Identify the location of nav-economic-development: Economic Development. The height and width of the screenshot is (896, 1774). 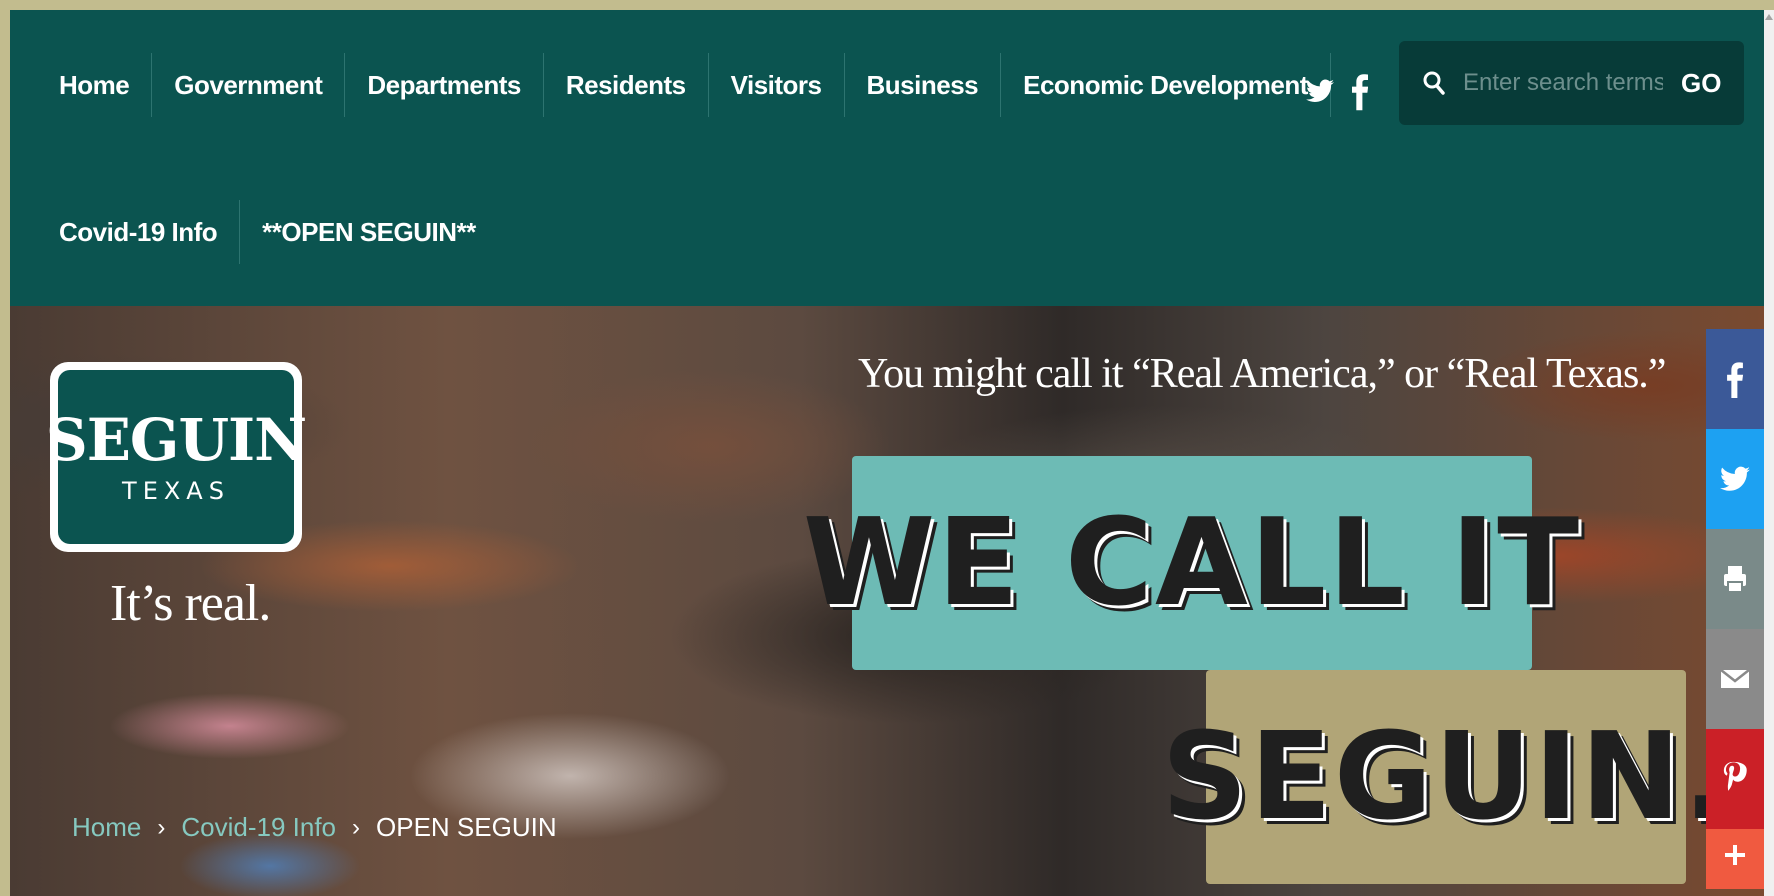
(1166, 85).